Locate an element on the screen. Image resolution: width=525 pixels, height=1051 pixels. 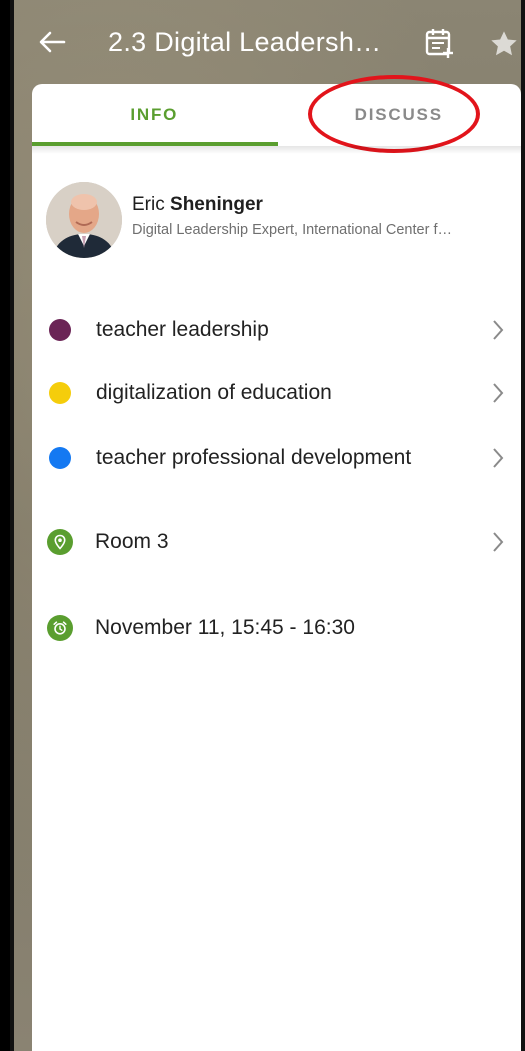
location-pin-icon is located at coordinates (60, 542).